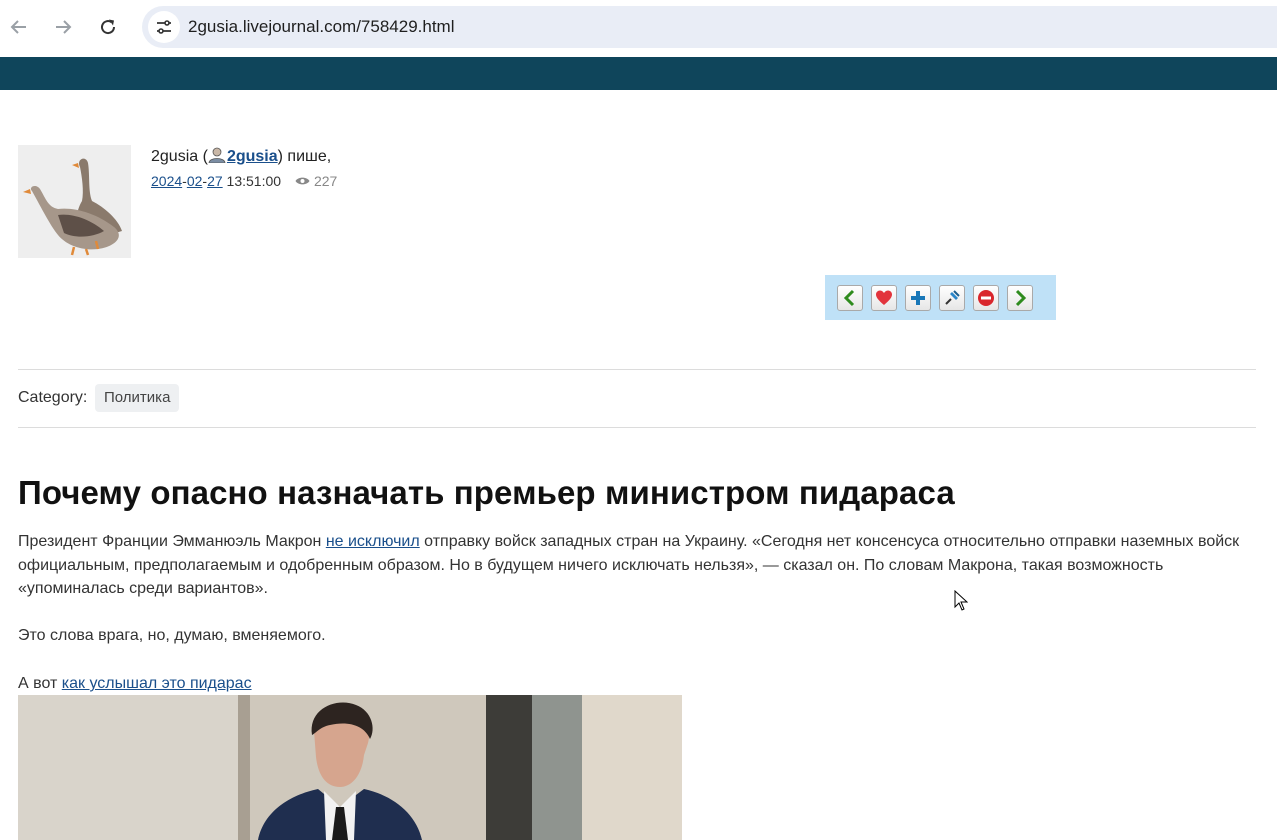 This screenshot has width=1277, height=840. Describe the element at coordinates (217, 155) in the screenshot. I see `user-icon` at that location.